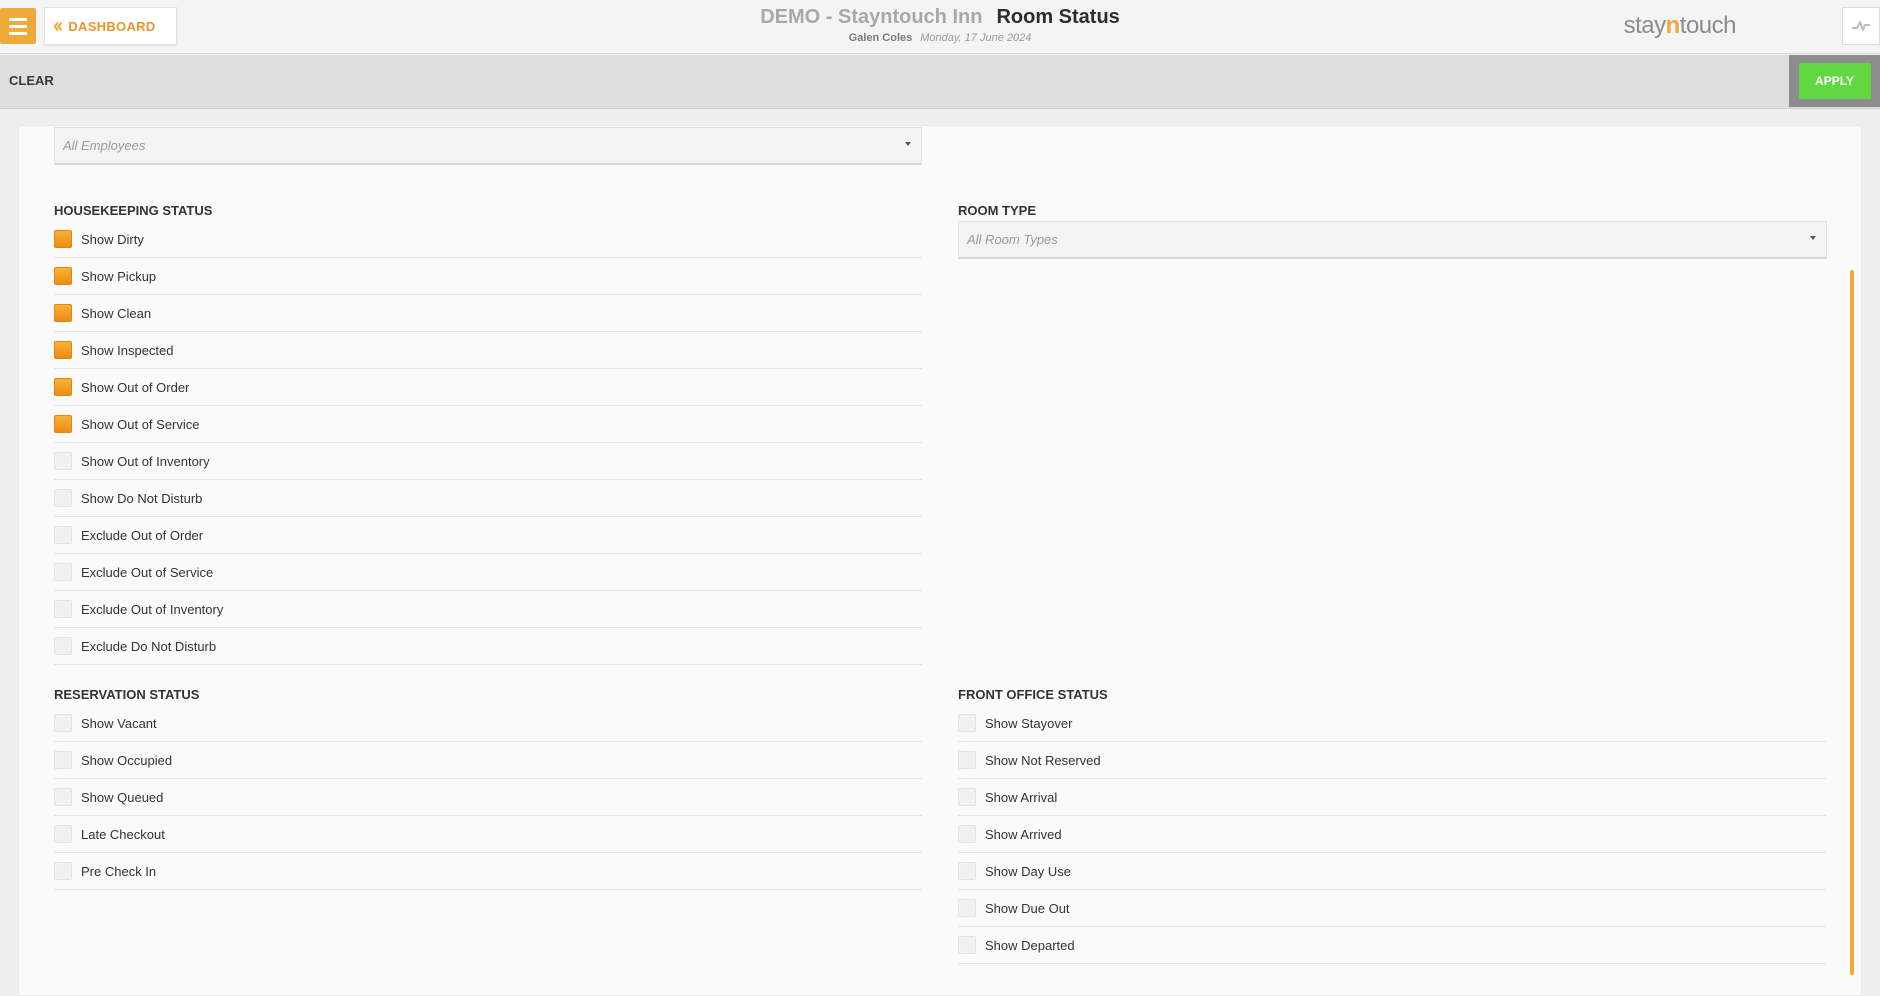 This screenshot has width=1880, height=996. Describe the element at coordinates (1392, 871) in the screenshot. I see `front-office-checkbox-row: Show Day Use` at that location.